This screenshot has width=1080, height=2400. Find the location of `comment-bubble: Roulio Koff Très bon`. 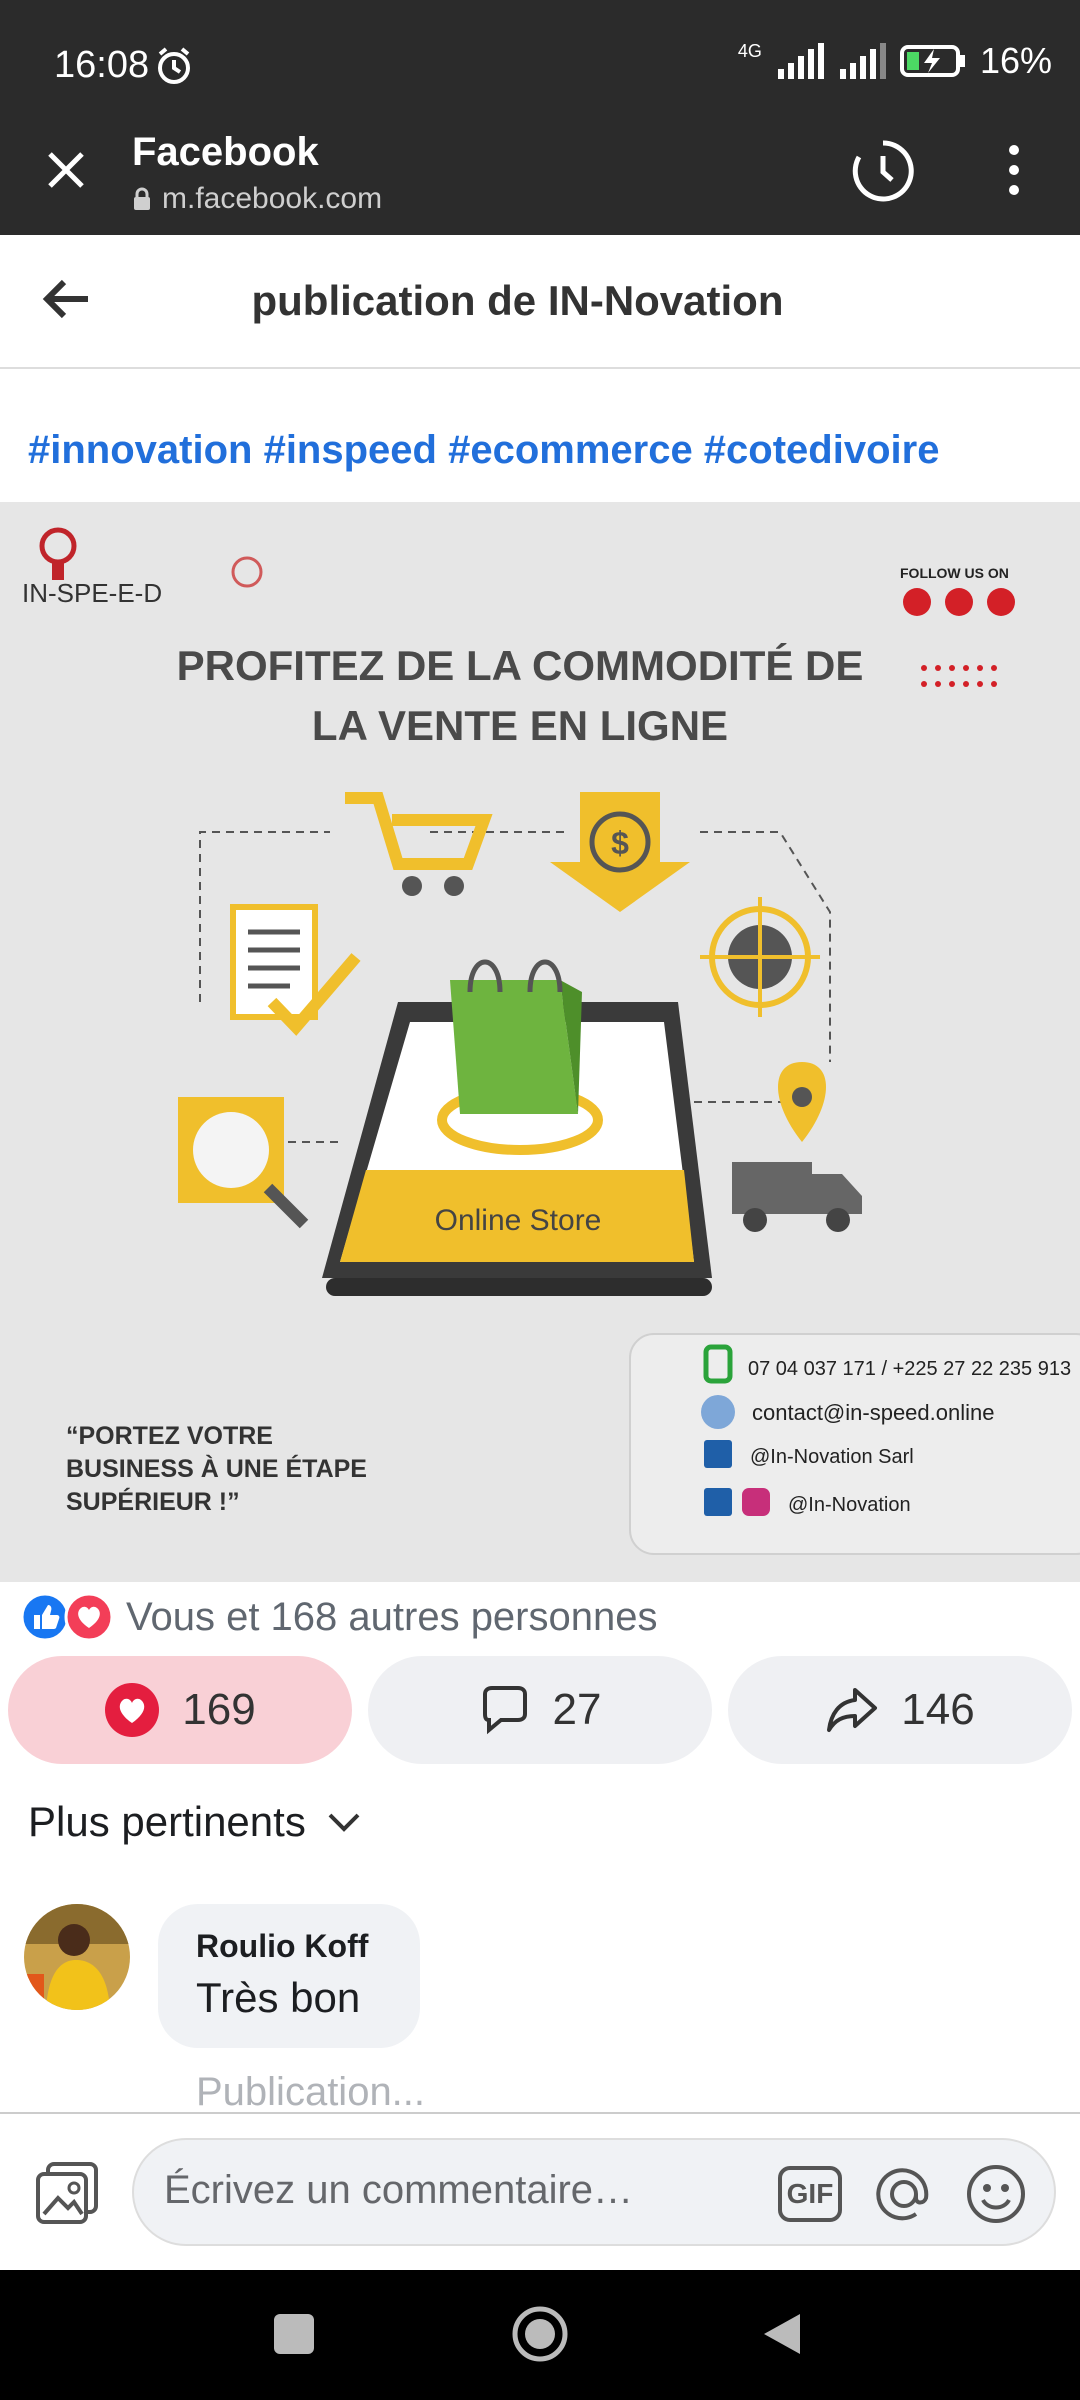

comment-bubble: Roulio Koff Très bon is located at coordinates (289, 1976).